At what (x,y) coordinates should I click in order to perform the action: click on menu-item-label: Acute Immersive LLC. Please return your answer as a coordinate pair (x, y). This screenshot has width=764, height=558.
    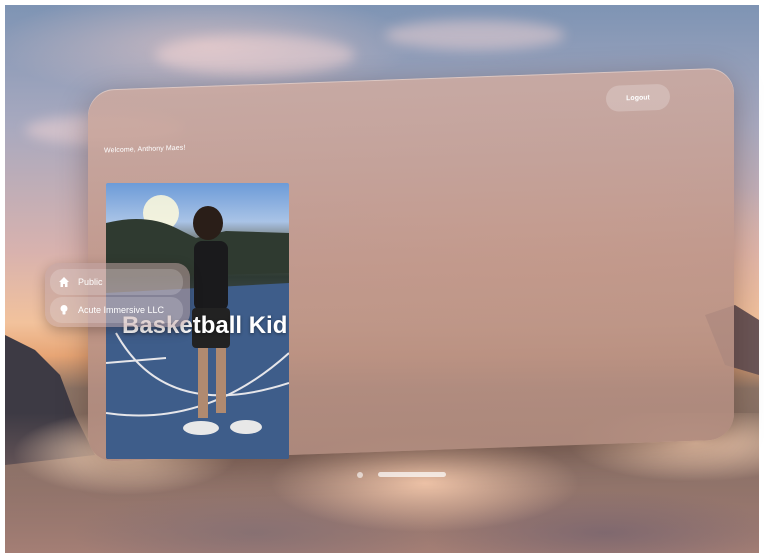
    Looking at the image, I should click on (121, 310).